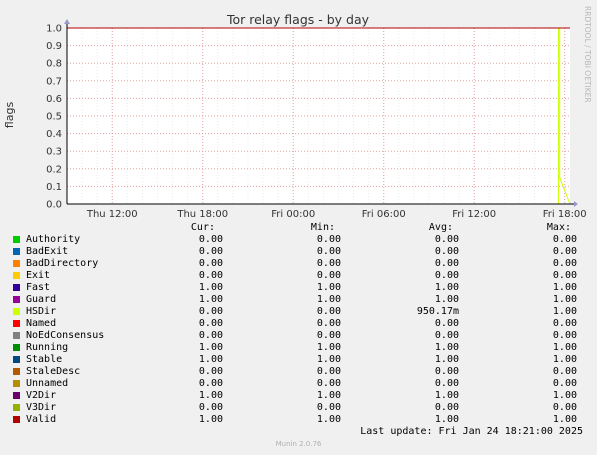 This screenshot has height=455, width=597. I want to click on legend-series-name: Valid, so click(41, 419).